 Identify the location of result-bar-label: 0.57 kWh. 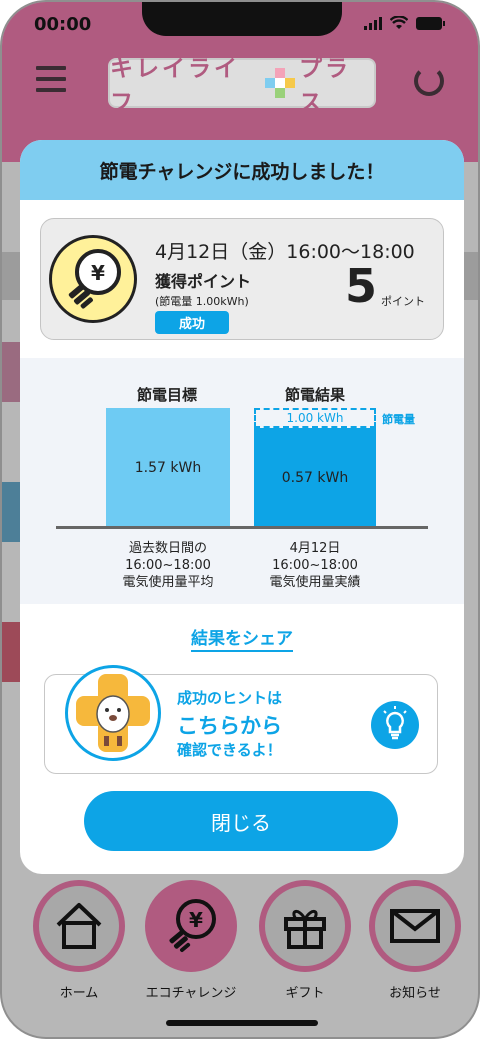
(315, 478).